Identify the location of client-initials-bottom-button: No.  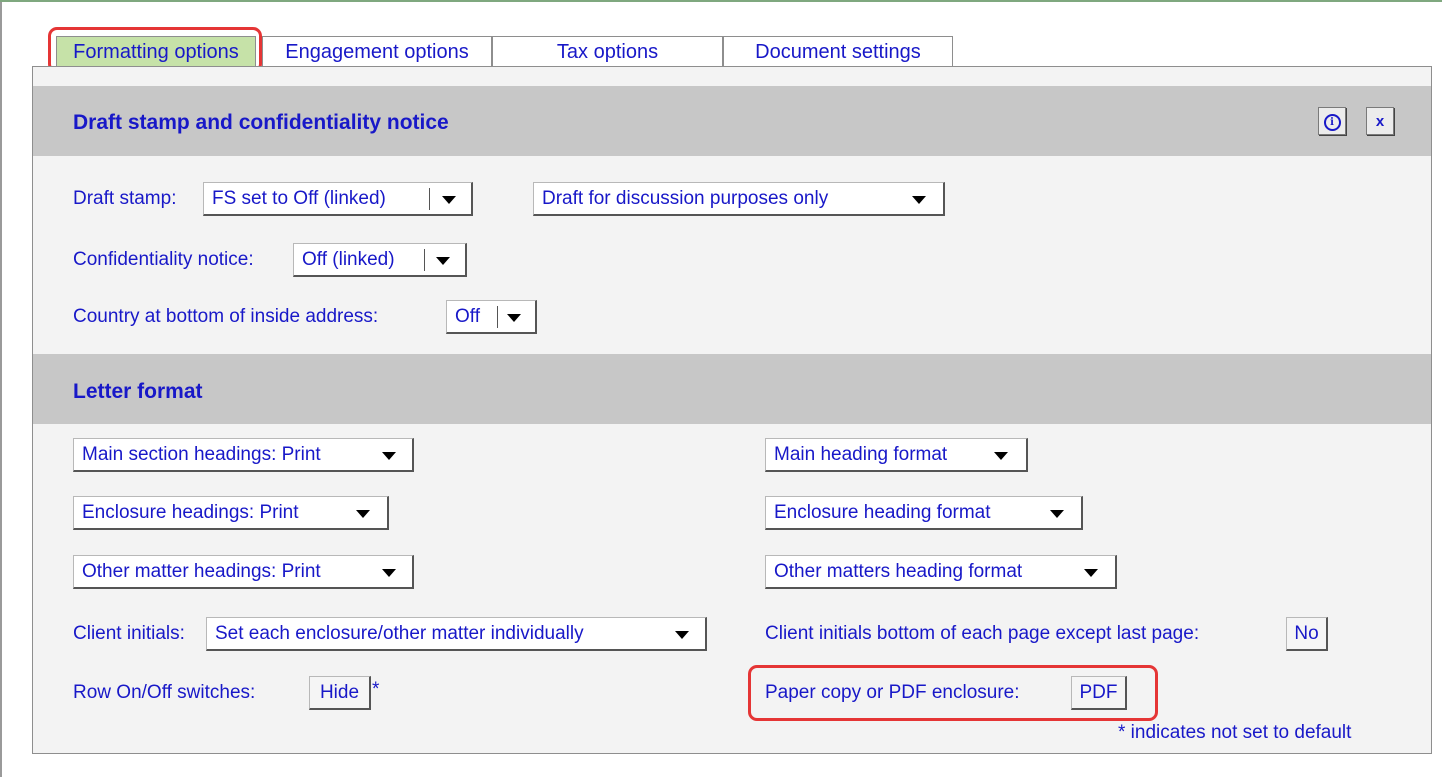
(1307, 634).